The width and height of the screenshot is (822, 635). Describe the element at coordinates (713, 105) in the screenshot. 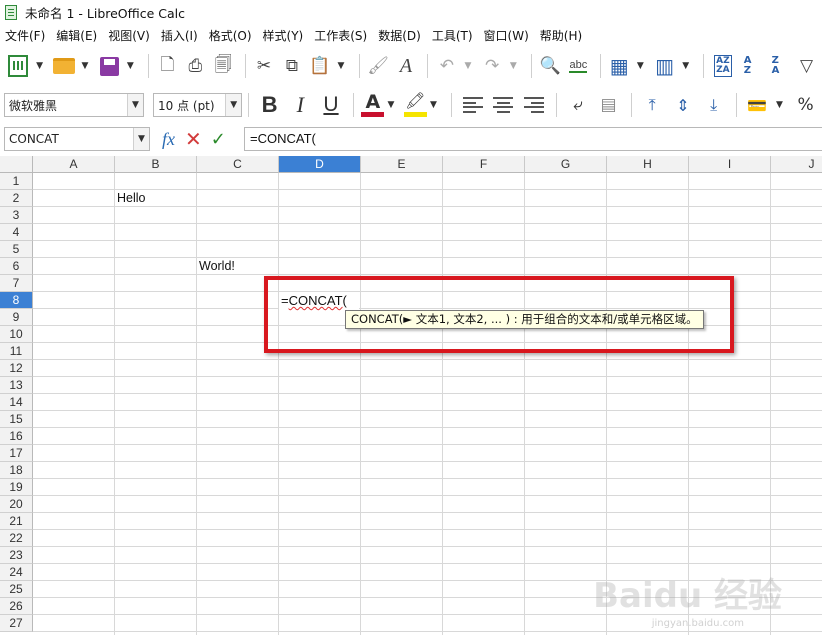

I see `align-bottom-button: ⤓` at that location.